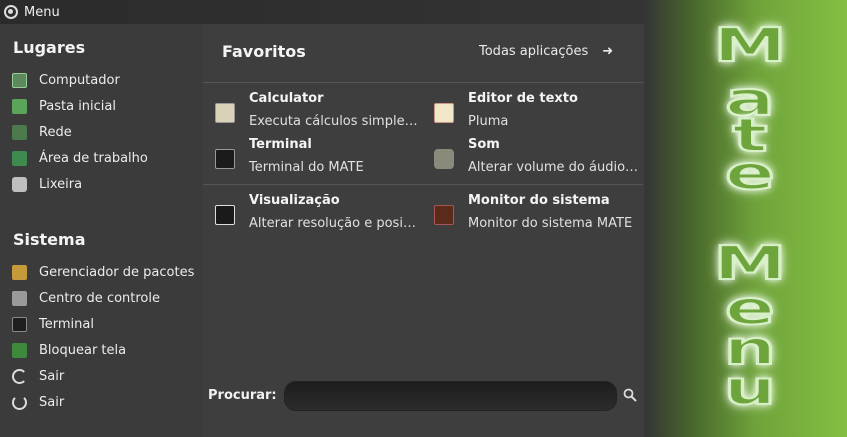 Image resolution: width=847 pixels, height=437 pixels. Describe the element at coordinates (294, 200) in the screenshot. I see `app-name: Visualização` at that location.